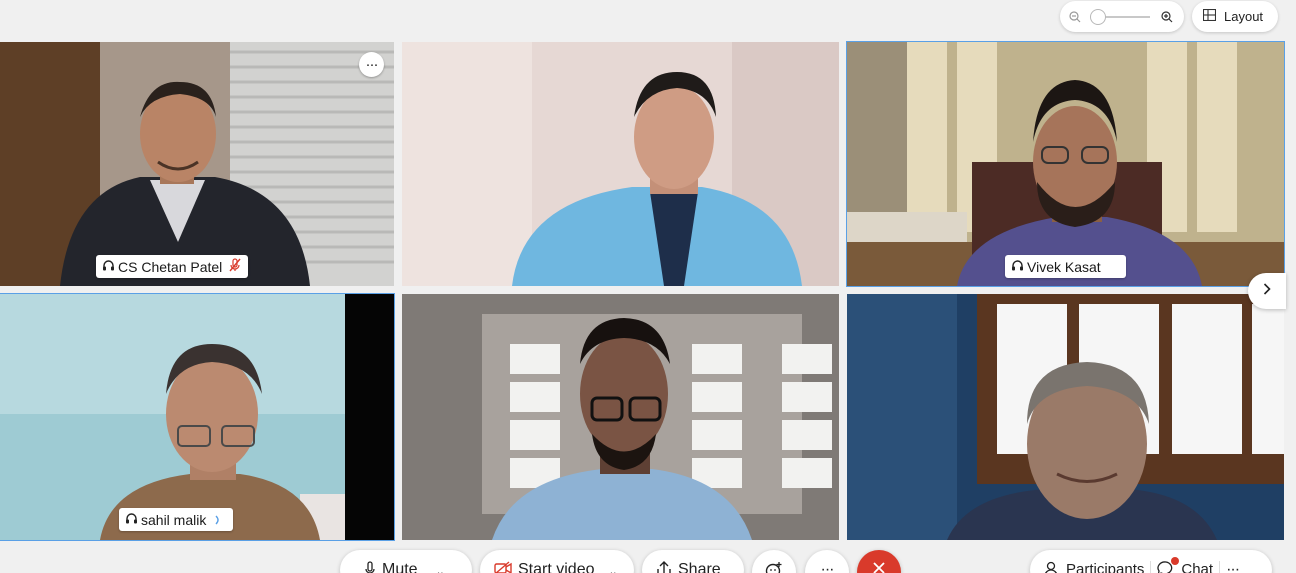  Describe the element at coordinates (1244, 16) in the screenshot. I see `layout-label: Layout` at that location.